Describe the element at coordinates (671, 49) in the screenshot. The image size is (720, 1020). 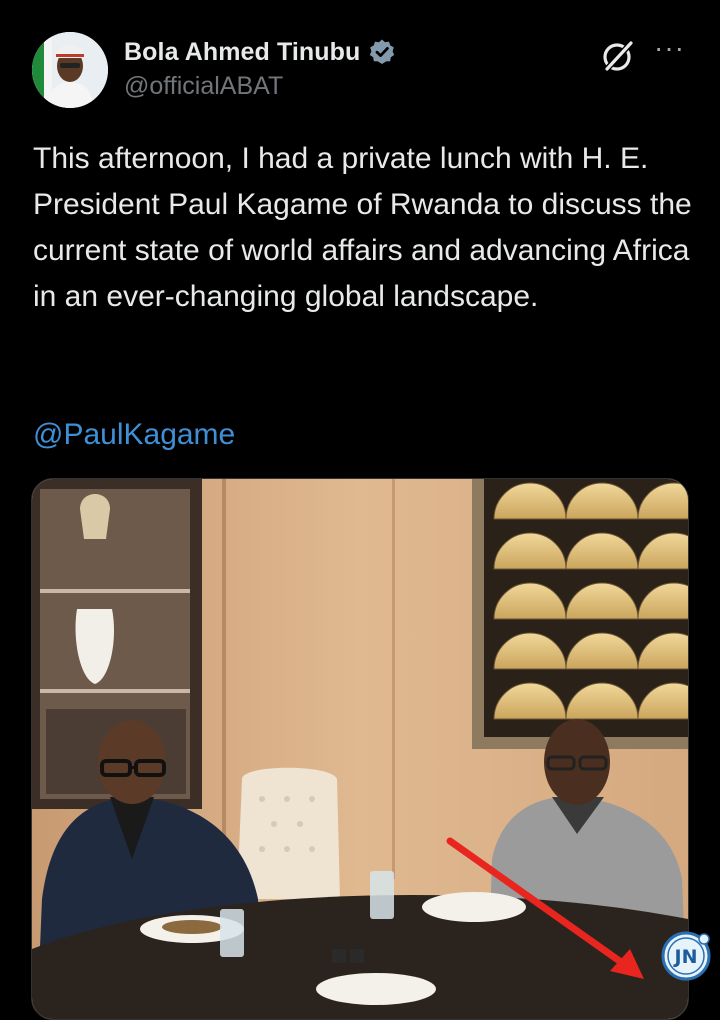
I see `more-options-icon: ···` at that location.